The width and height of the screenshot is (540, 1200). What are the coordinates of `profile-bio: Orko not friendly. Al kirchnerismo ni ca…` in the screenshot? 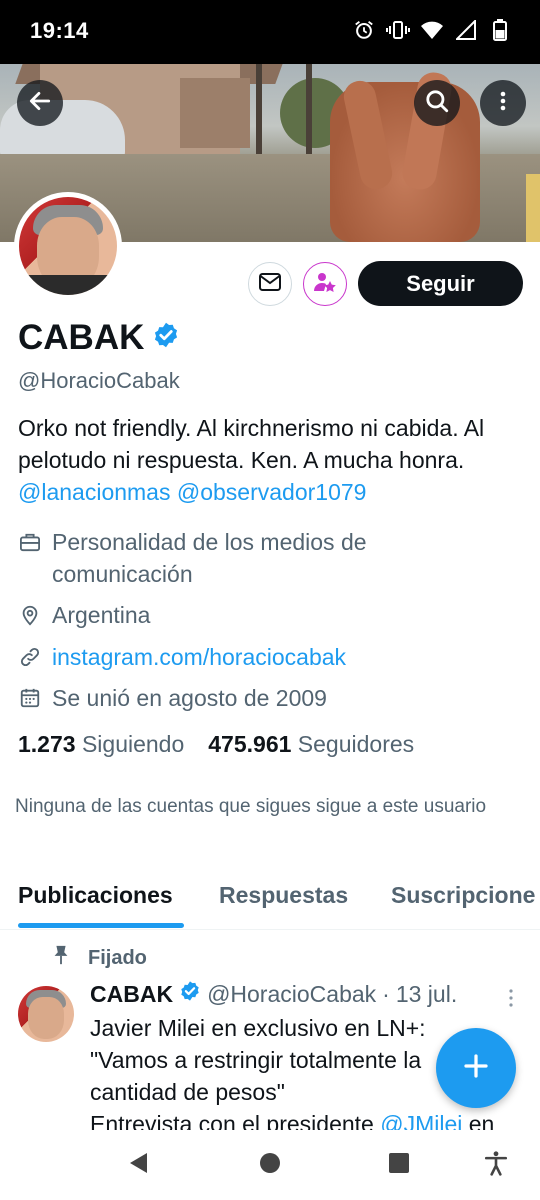 It's located at (273, 460).